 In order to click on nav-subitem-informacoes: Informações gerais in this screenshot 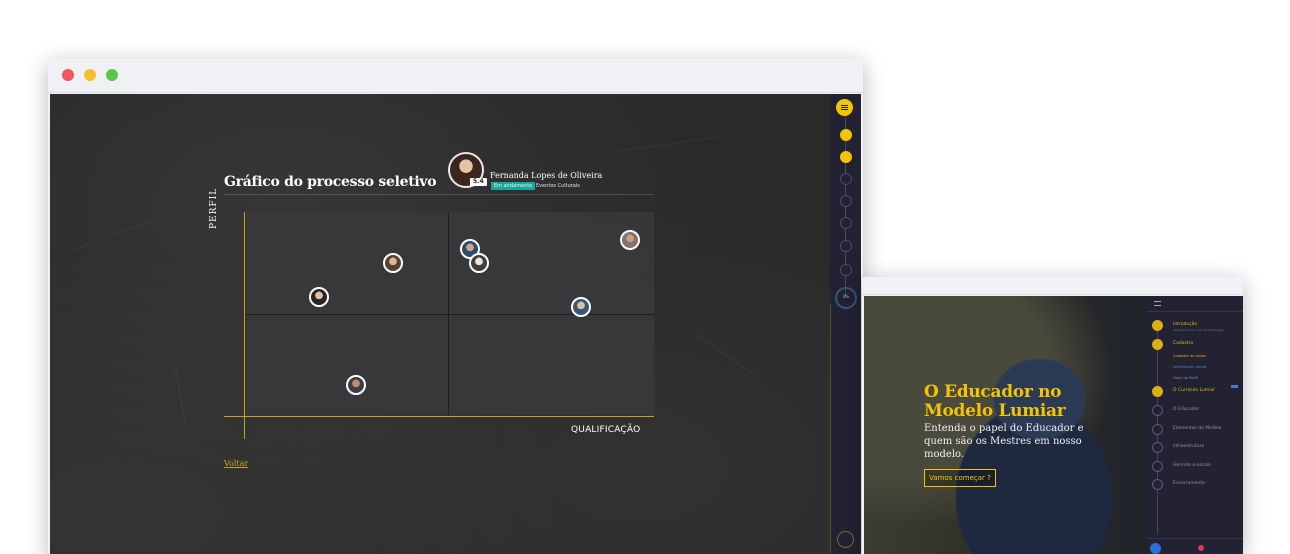, I will do `click(1189, 367)`.